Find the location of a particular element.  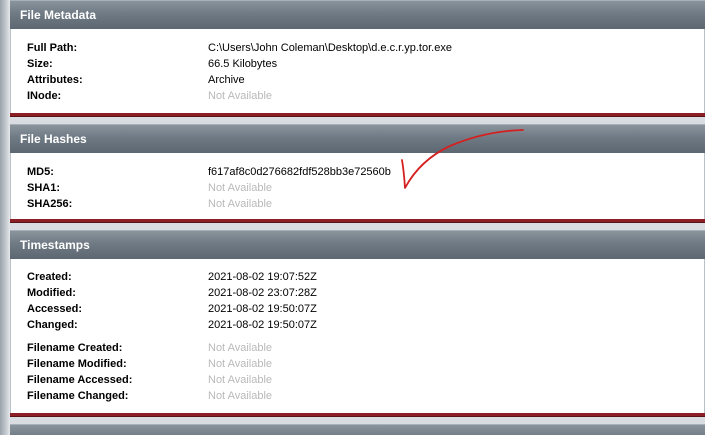

file-metadata-header: File Metadata is located at coordinates (357, 14).